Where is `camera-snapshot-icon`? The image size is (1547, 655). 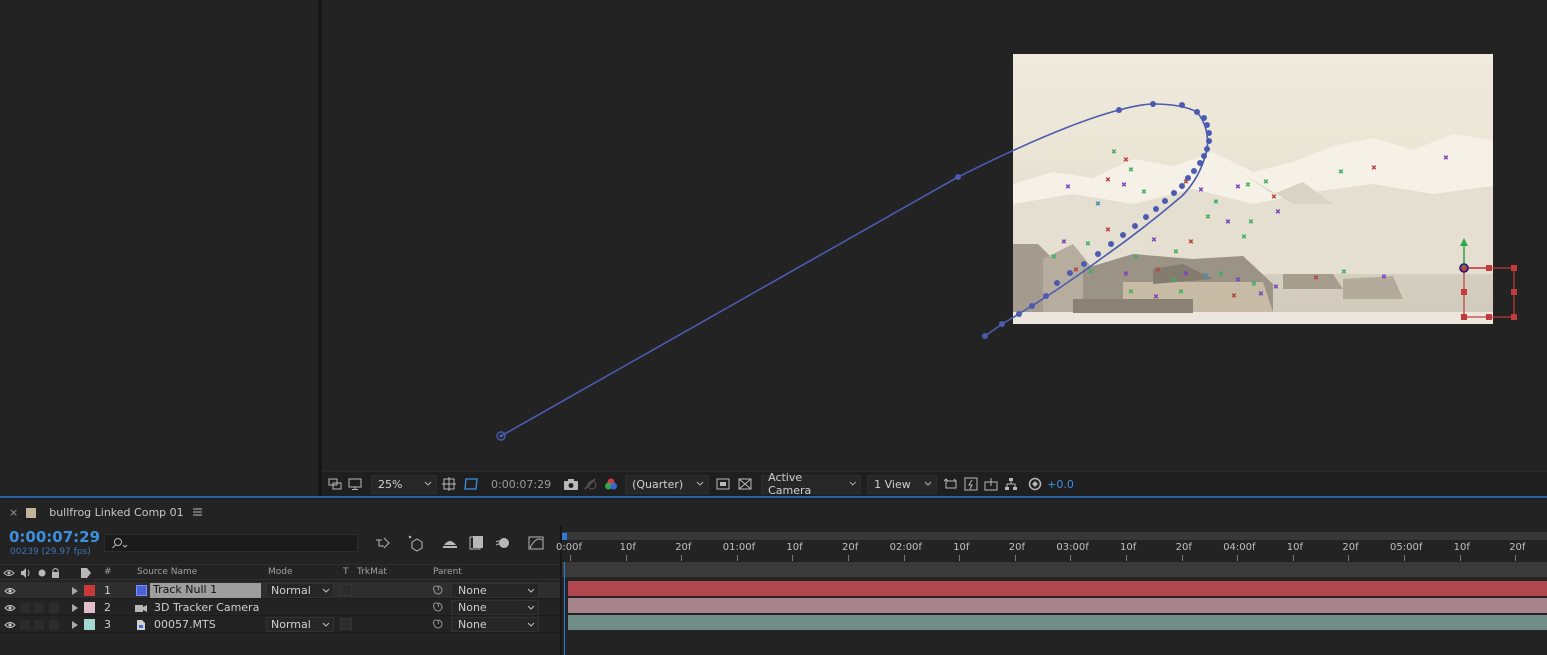 camera-snapshot-icon is located at coordinates (571, 484).